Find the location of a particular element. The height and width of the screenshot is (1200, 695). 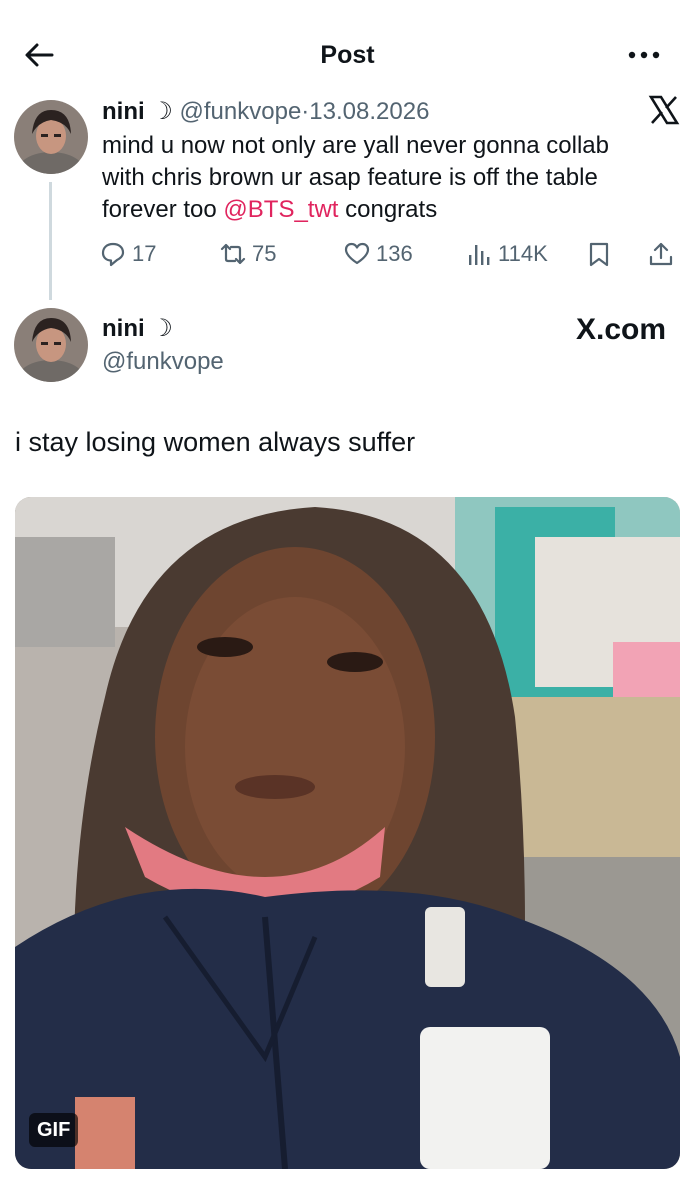

like-button: 136 is located at coordinates (378, 254).